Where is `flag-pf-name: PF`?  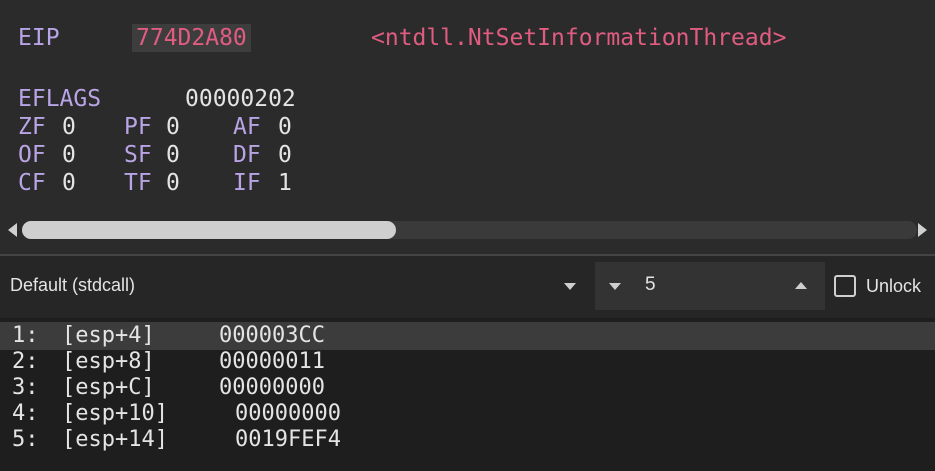
flag-pf-name: PF is located at coordinates (138, 127).